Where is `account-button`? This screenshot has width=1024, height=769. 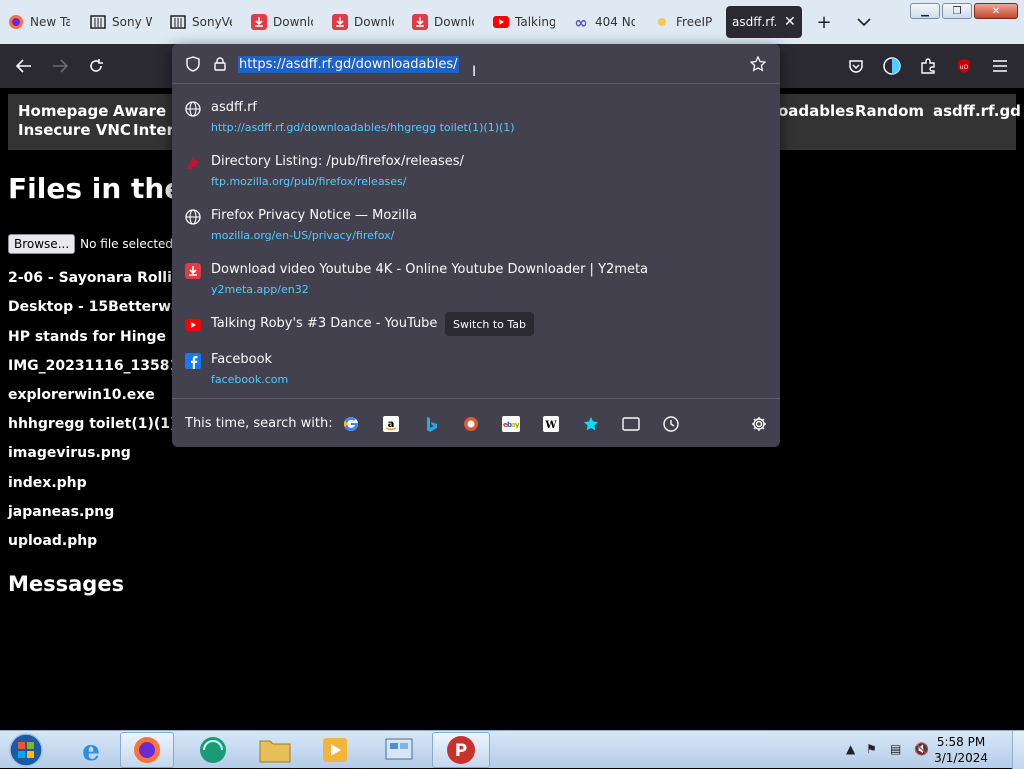
account-button is located at coordinates (892, 66).